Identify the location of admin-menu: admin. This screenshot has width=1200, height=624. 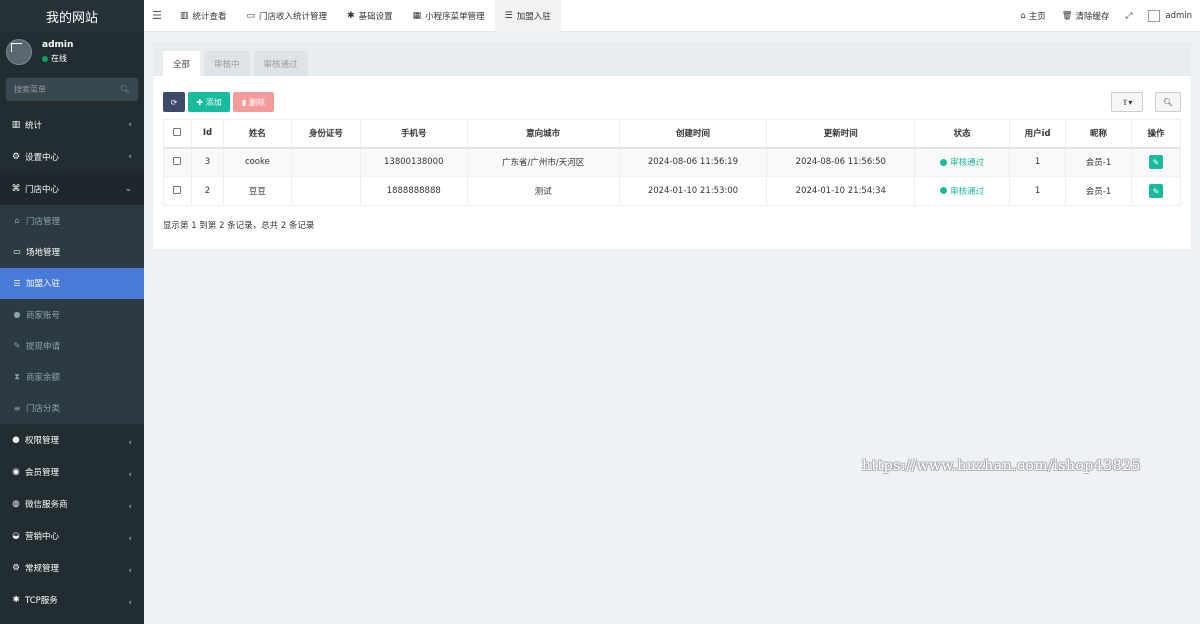
(1170, 15).